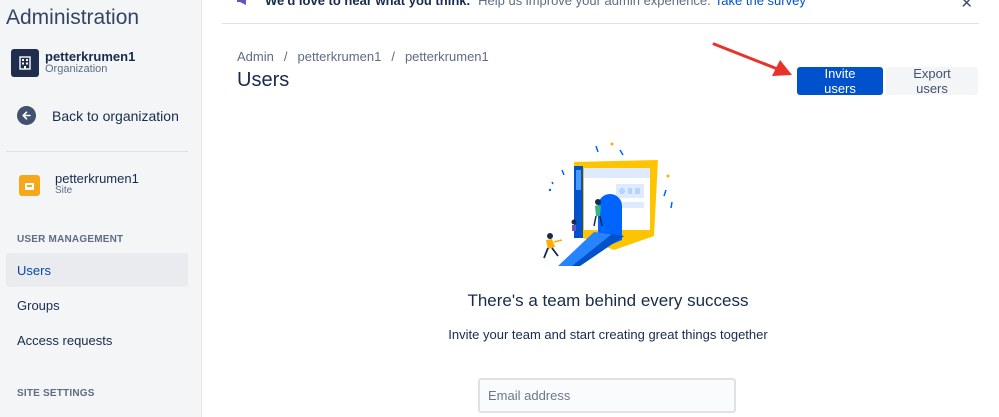 This screenshot has height=417, width=999. Describe the element at coordinates (594, 4) in the screenshot. I see `banner-text: Help us improve your admin experience.` at that location.